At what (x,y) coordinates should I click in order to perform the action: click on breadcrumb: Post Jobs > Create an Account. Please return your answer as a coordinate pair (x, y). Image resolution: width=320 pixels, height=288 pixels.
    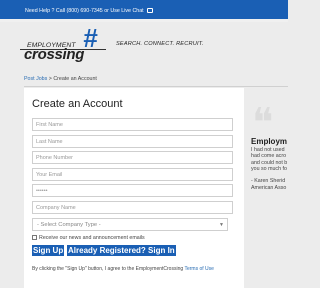
    Looking at the image, I should click on (60, 79).